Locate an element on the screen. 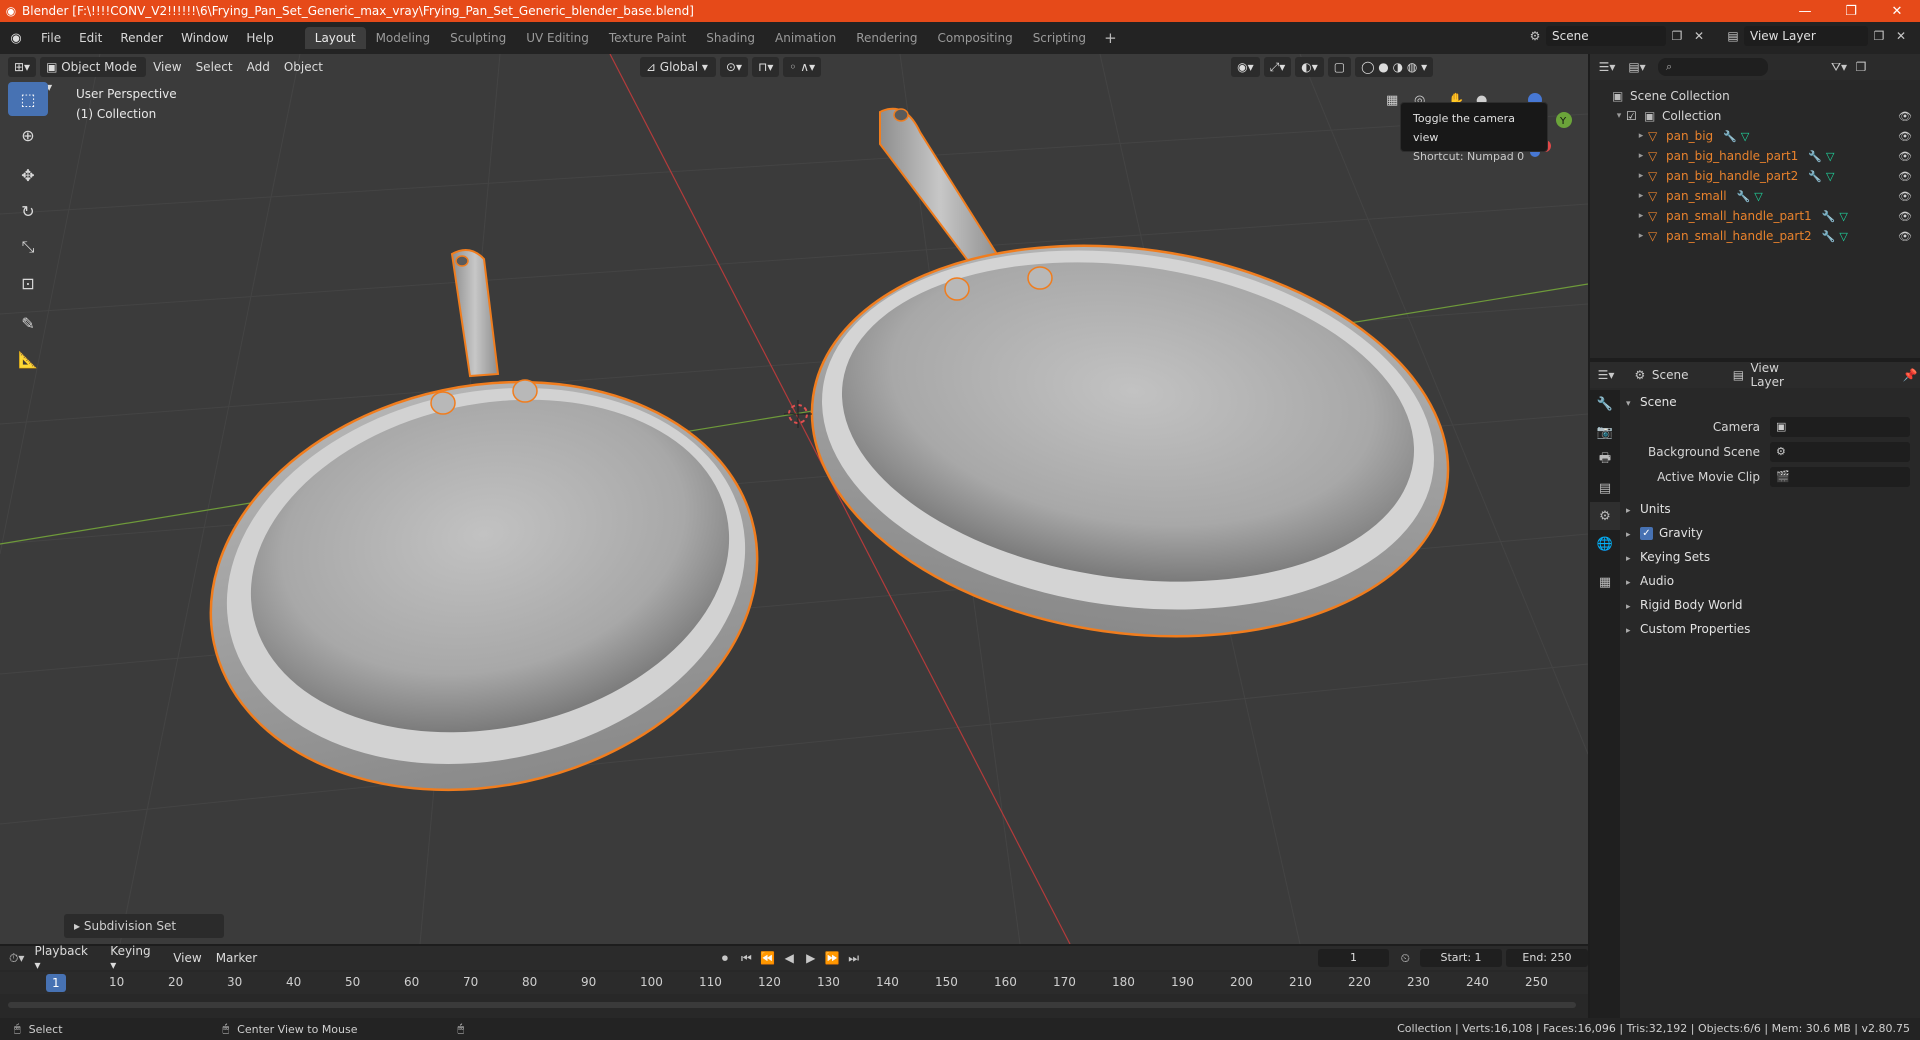  move-tool-icon: ✥ is located at coordinates (28, 175).